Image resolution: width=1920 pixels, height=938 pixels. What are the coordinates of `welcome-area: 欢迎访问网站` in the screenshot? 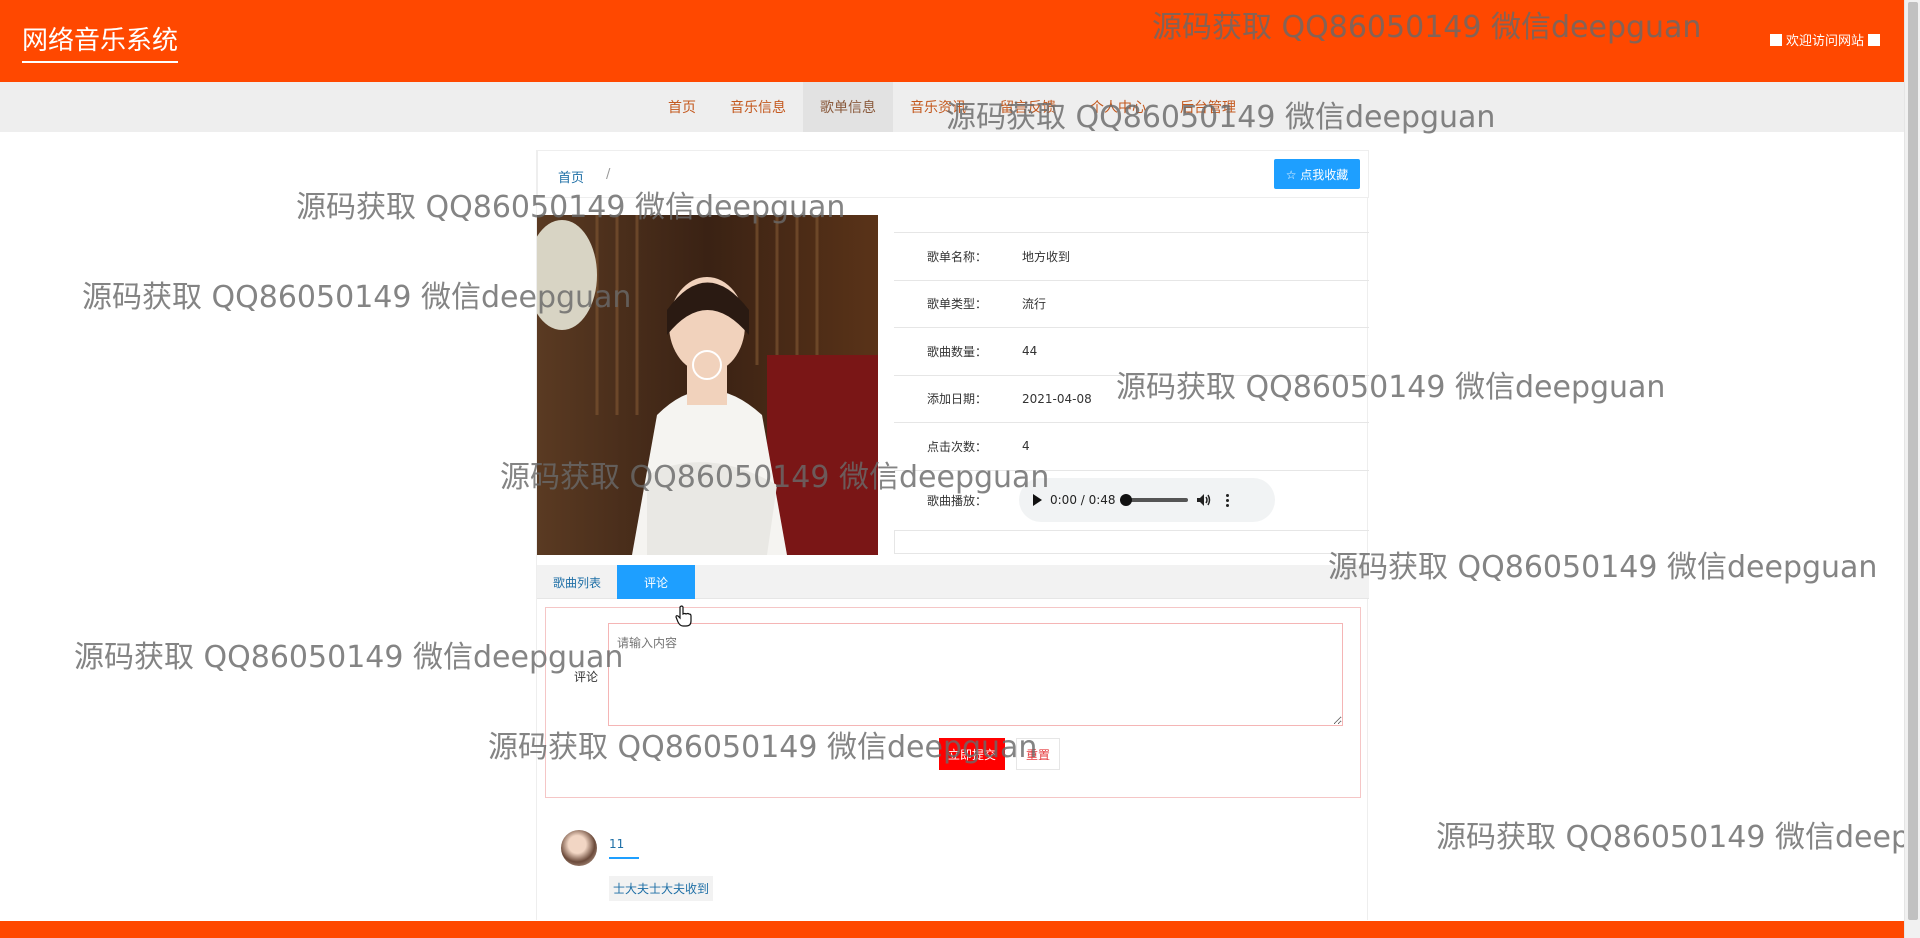 It's located at (1824, 39).